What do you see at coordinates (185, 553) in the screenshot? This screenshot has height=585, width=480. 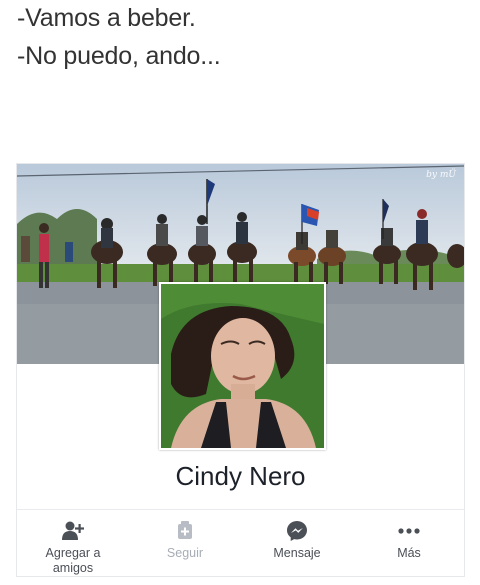 I see `follow-label: Seguir` at bounding box center [185, 553].